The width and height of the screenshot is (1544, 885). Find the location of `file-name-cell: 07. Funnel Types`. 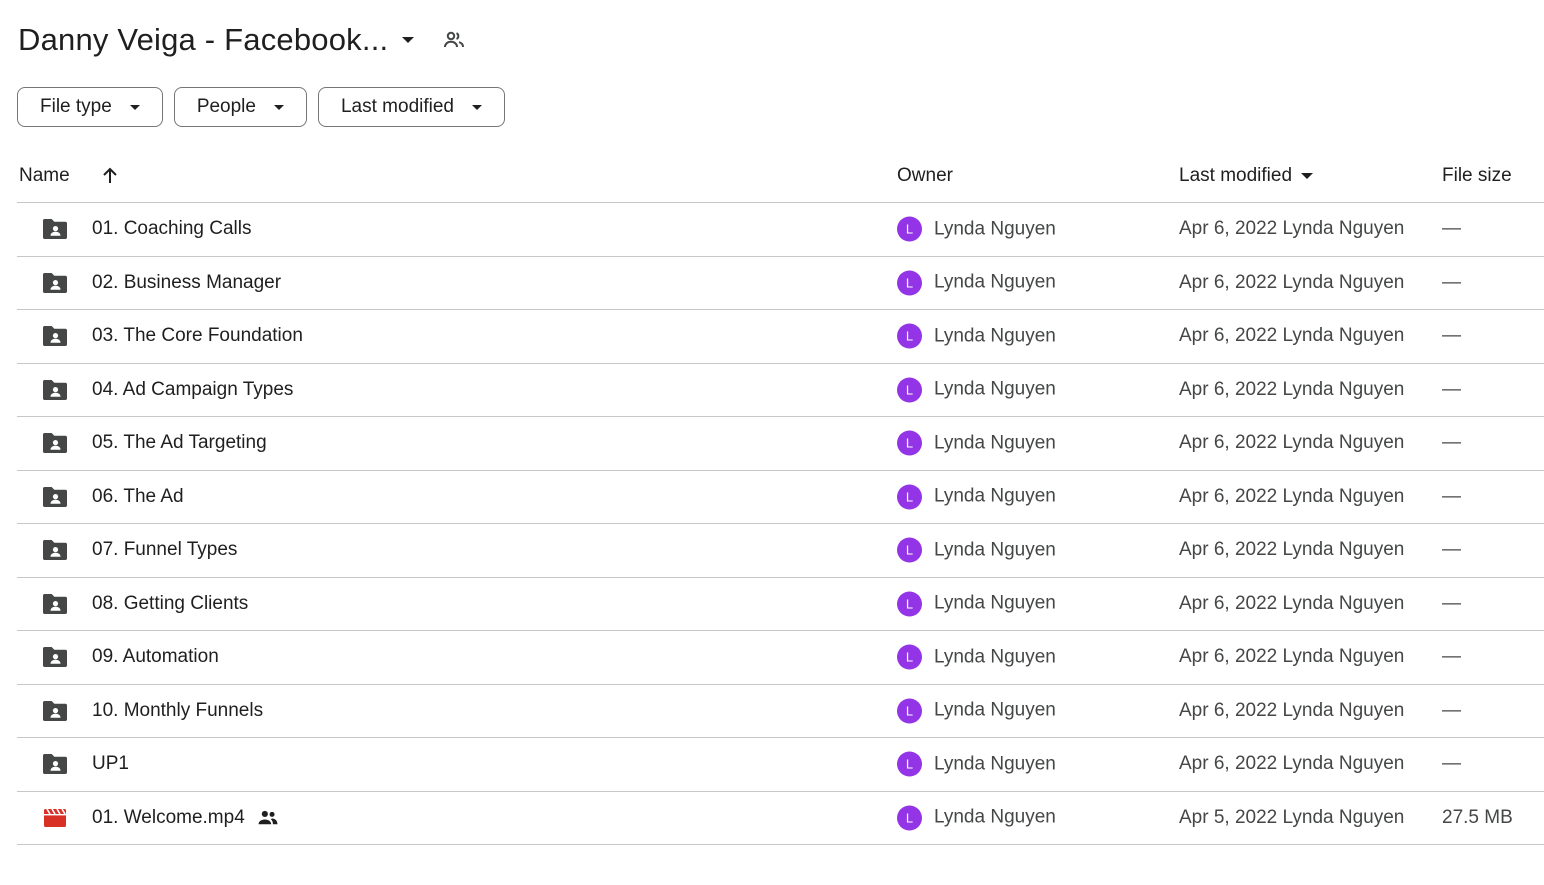

file-name-cell: 07. Funnel Types is located at coordinates (164, 550).